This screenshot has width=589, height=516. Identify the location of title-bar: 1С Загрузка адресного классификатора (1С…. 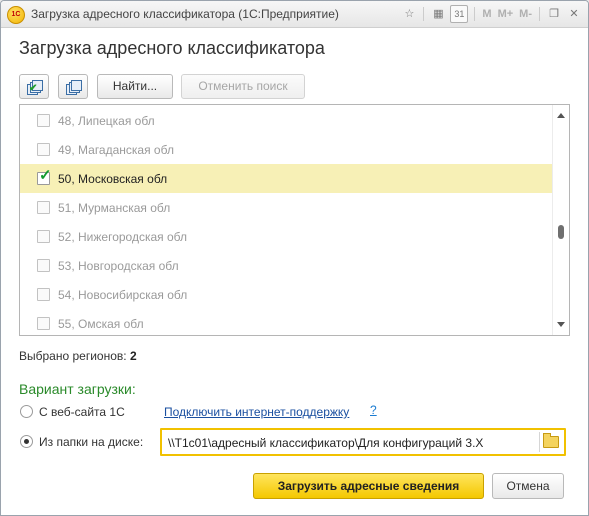
(294, 14).